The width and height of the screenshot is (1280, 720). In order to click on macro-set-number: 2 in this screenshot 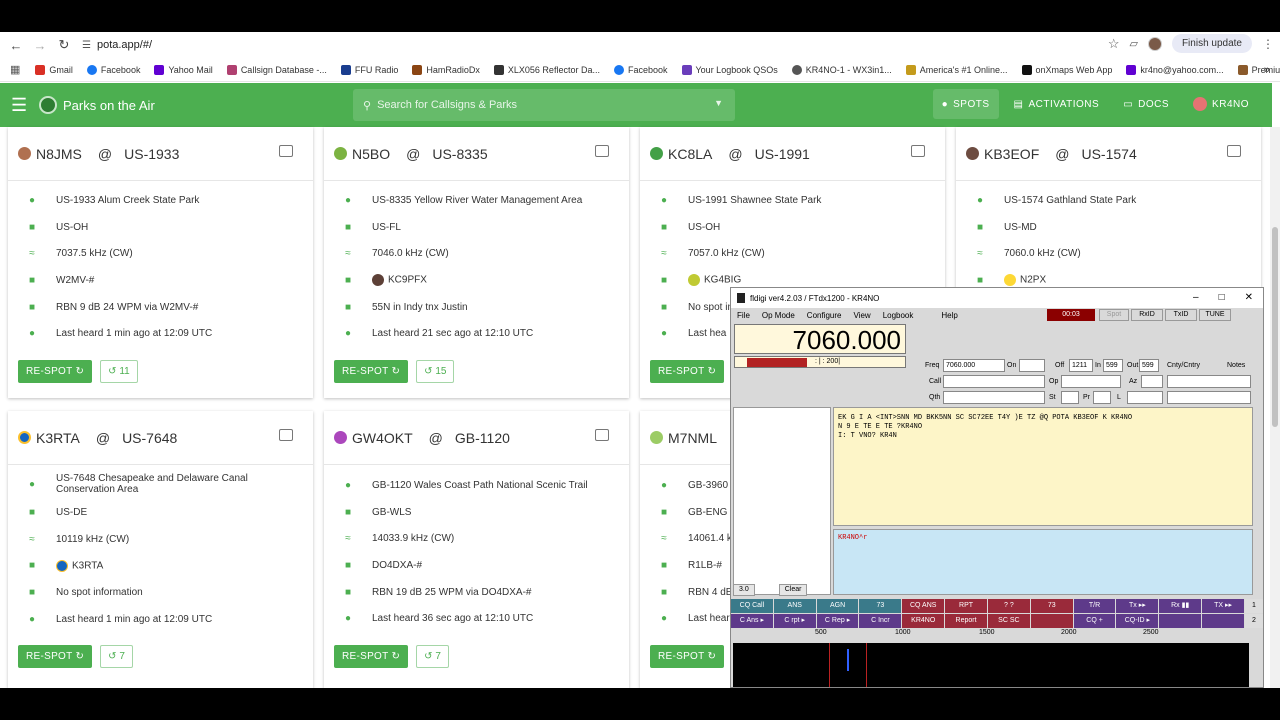, I will do `click(1253, 621)`.